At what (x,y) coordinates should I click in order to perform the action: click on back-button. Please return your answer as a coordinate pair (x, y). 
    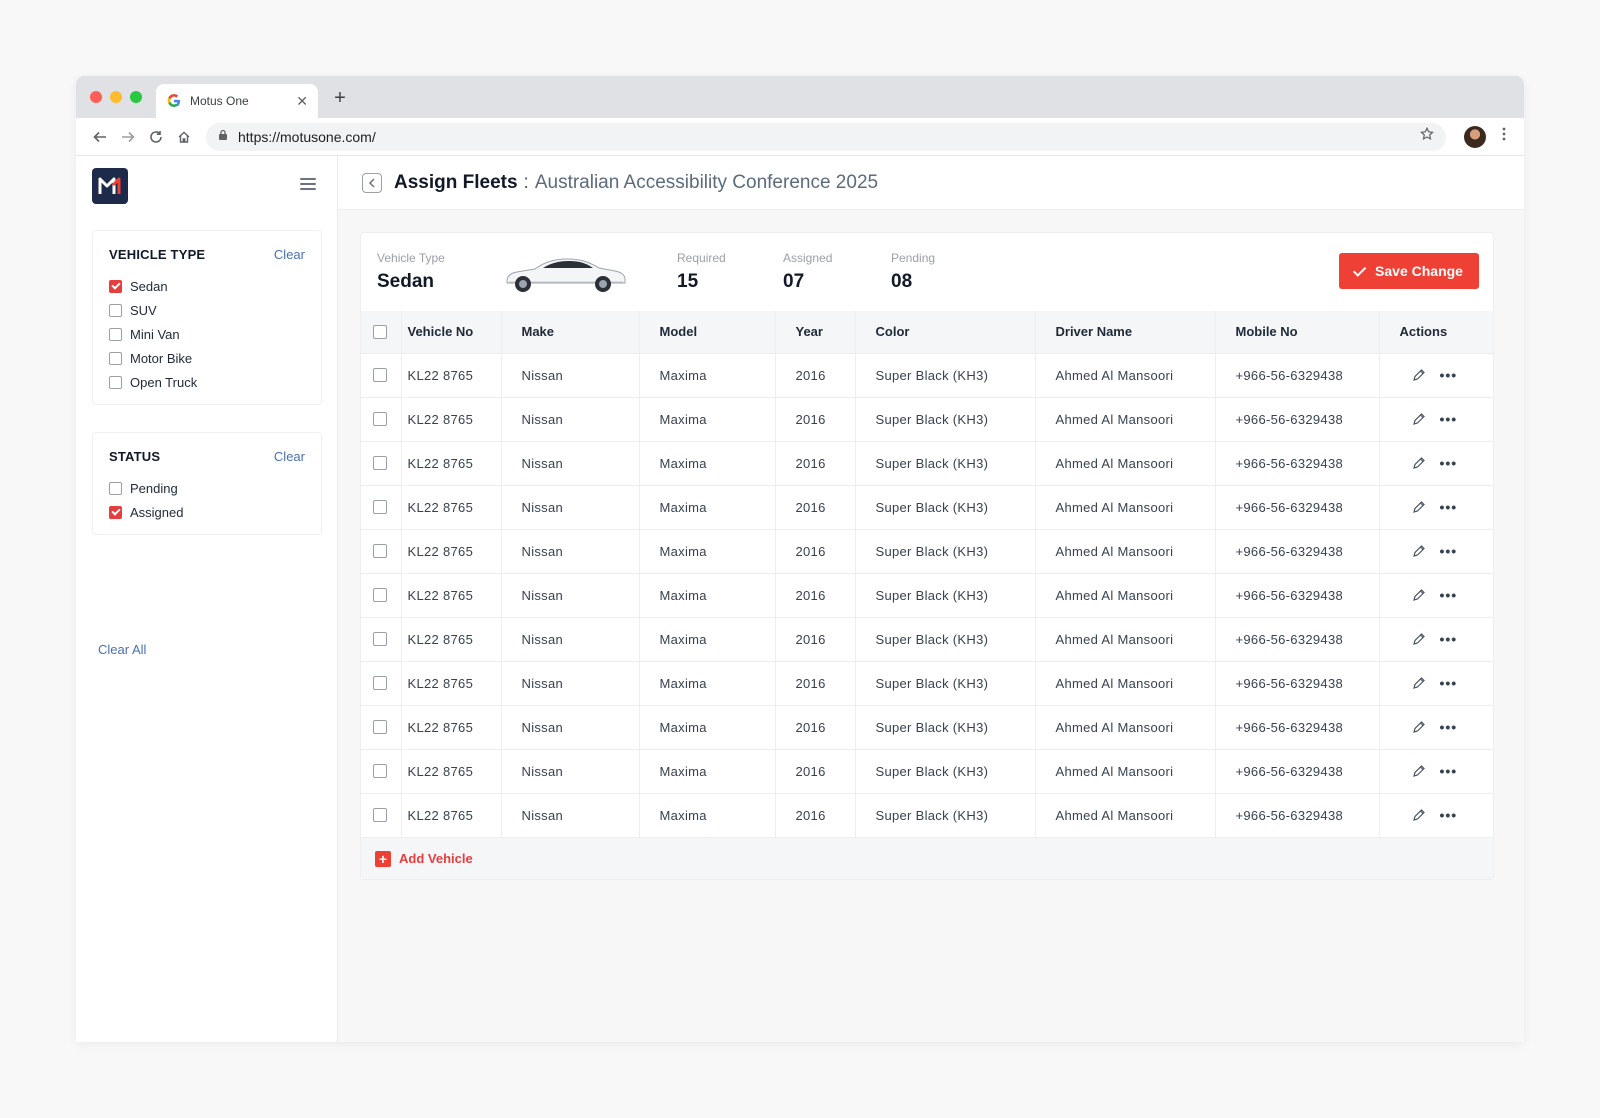
    Looking at the image, I should click on (372, 182).